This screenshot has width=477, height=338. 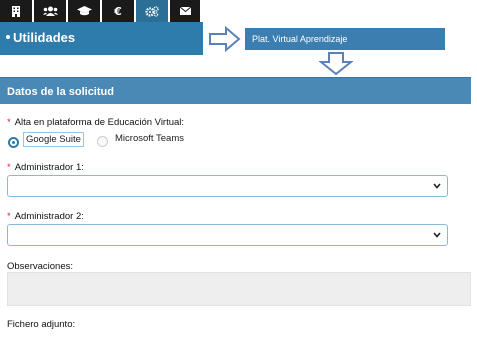 I want to click on tab-mail, so click(x=185, y=11).